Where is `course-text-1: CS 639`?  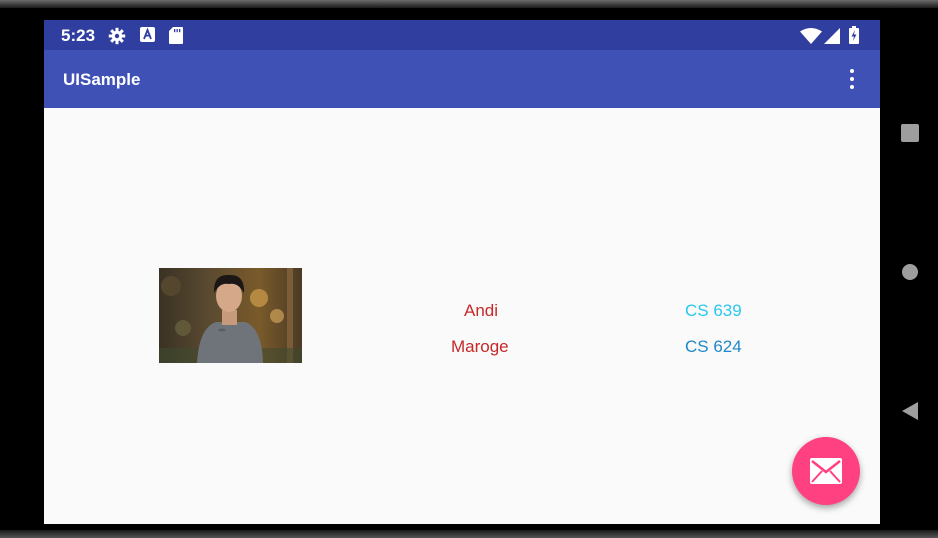
course-text-1: CS 639 is located at coordinates (713, 310).